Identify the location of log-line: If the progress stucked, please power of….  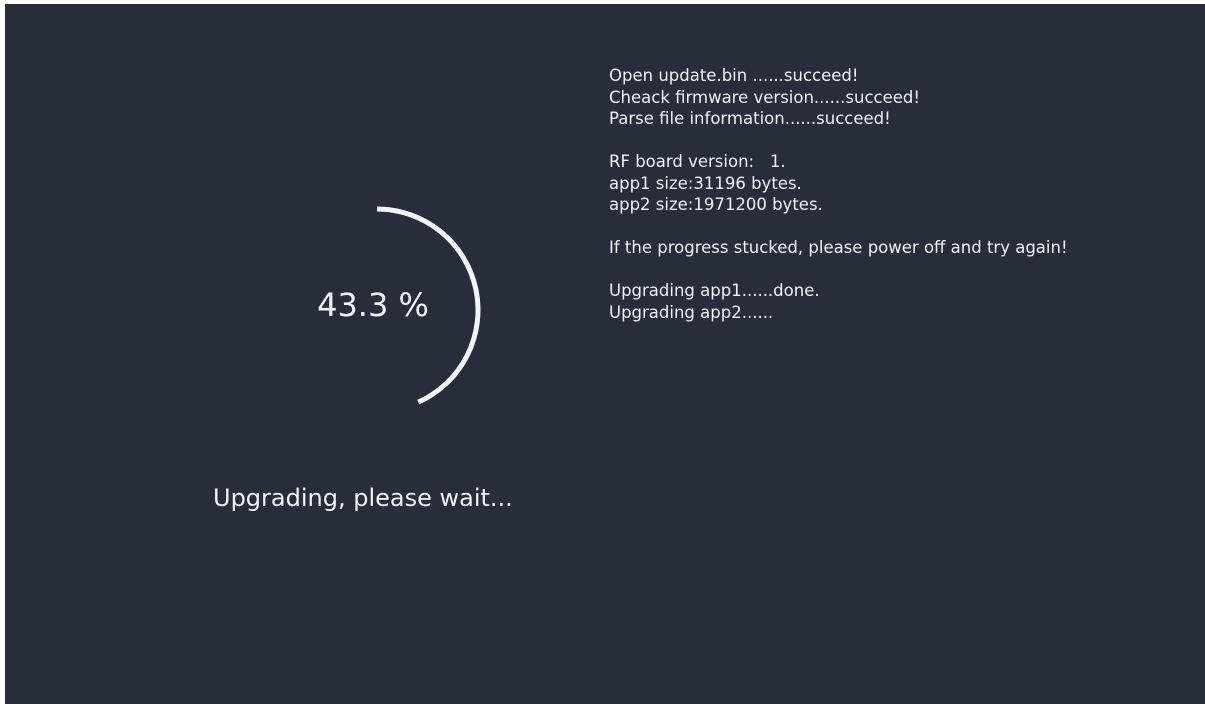
(838, 247).